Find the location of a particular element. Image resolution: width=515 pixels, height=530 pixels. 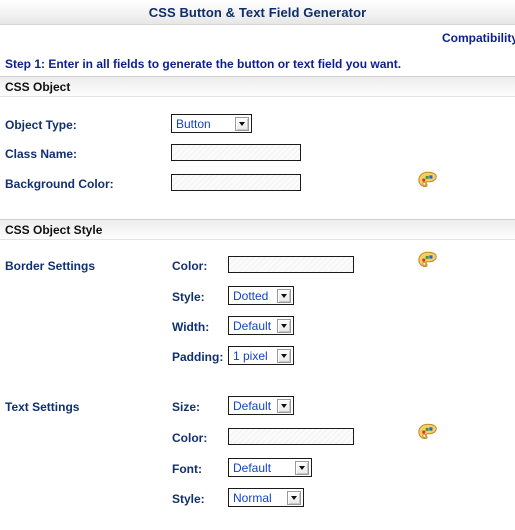

compatibility-row: Compatibility is located at coordinates (257, 38).